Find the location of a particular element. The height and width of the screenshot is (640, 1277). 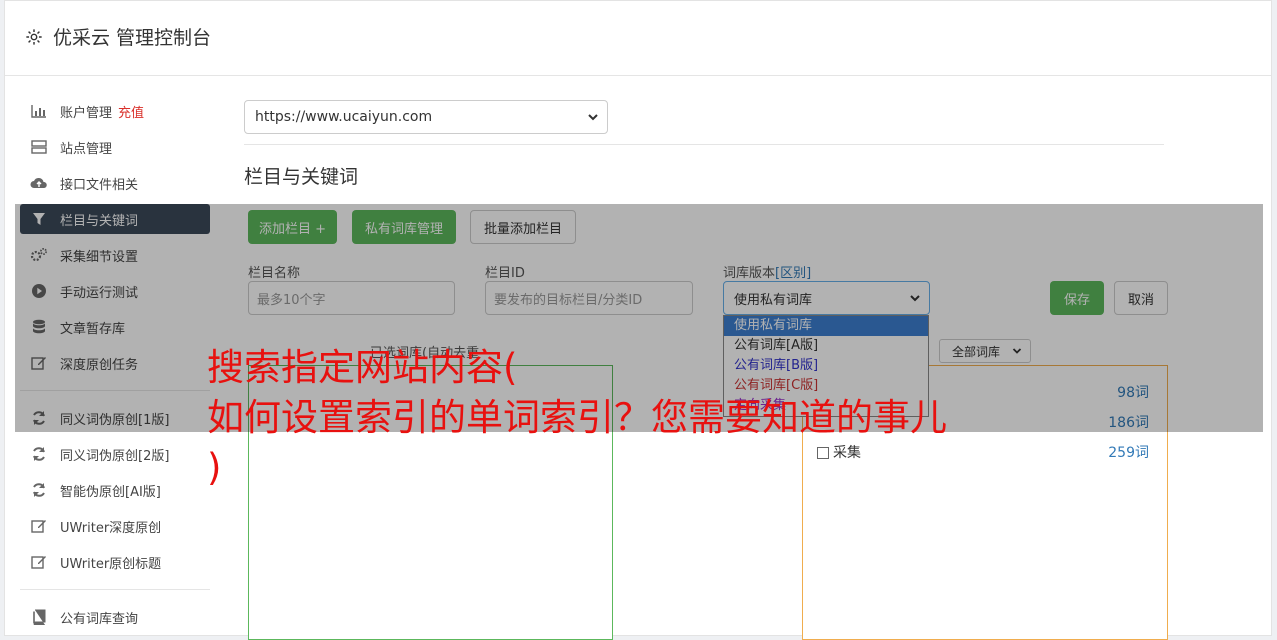

column-id-input: 要发布的目标栏目/分类ID is located at coordinates (589, 298).